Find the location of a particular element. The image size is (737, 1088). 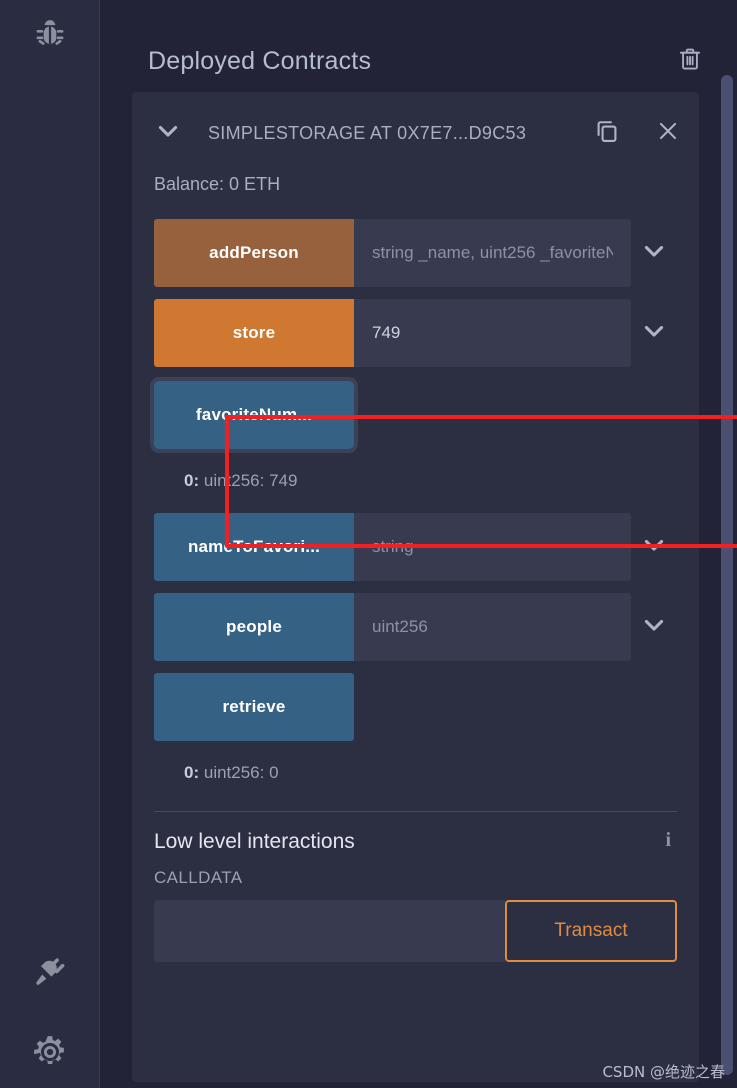

function-result-retrieve: 0: uint256: 0 is located at coordinates (415, 775).